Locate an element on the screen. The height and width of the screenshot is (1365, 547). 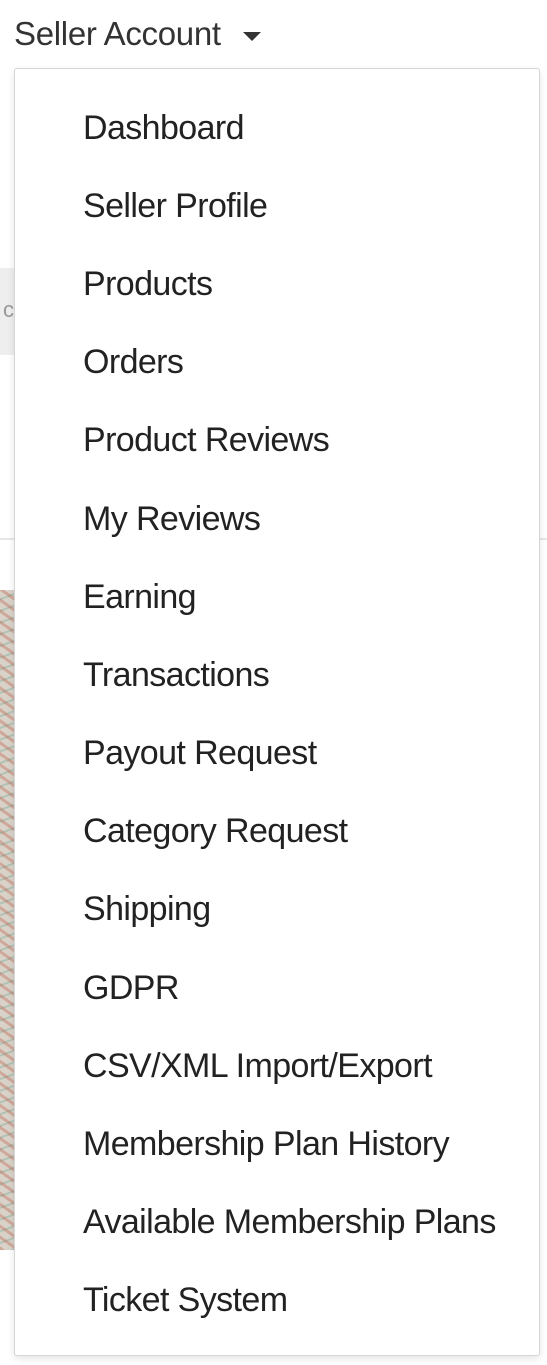
menu-item-shipping: Shipping is located at coordinates (297, 910).